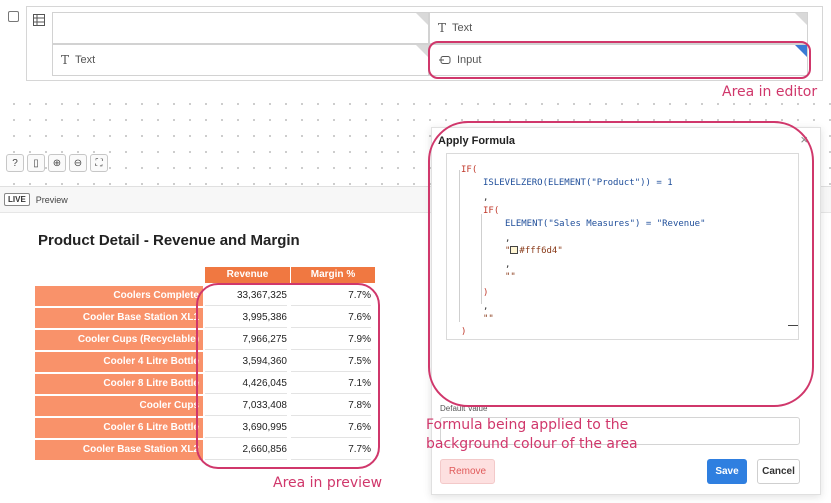 The image size is (831, 503). Describe the element at coordinates (119, 406) in the screenshot. I see `table-row-label: Cooler Cups` at that location.